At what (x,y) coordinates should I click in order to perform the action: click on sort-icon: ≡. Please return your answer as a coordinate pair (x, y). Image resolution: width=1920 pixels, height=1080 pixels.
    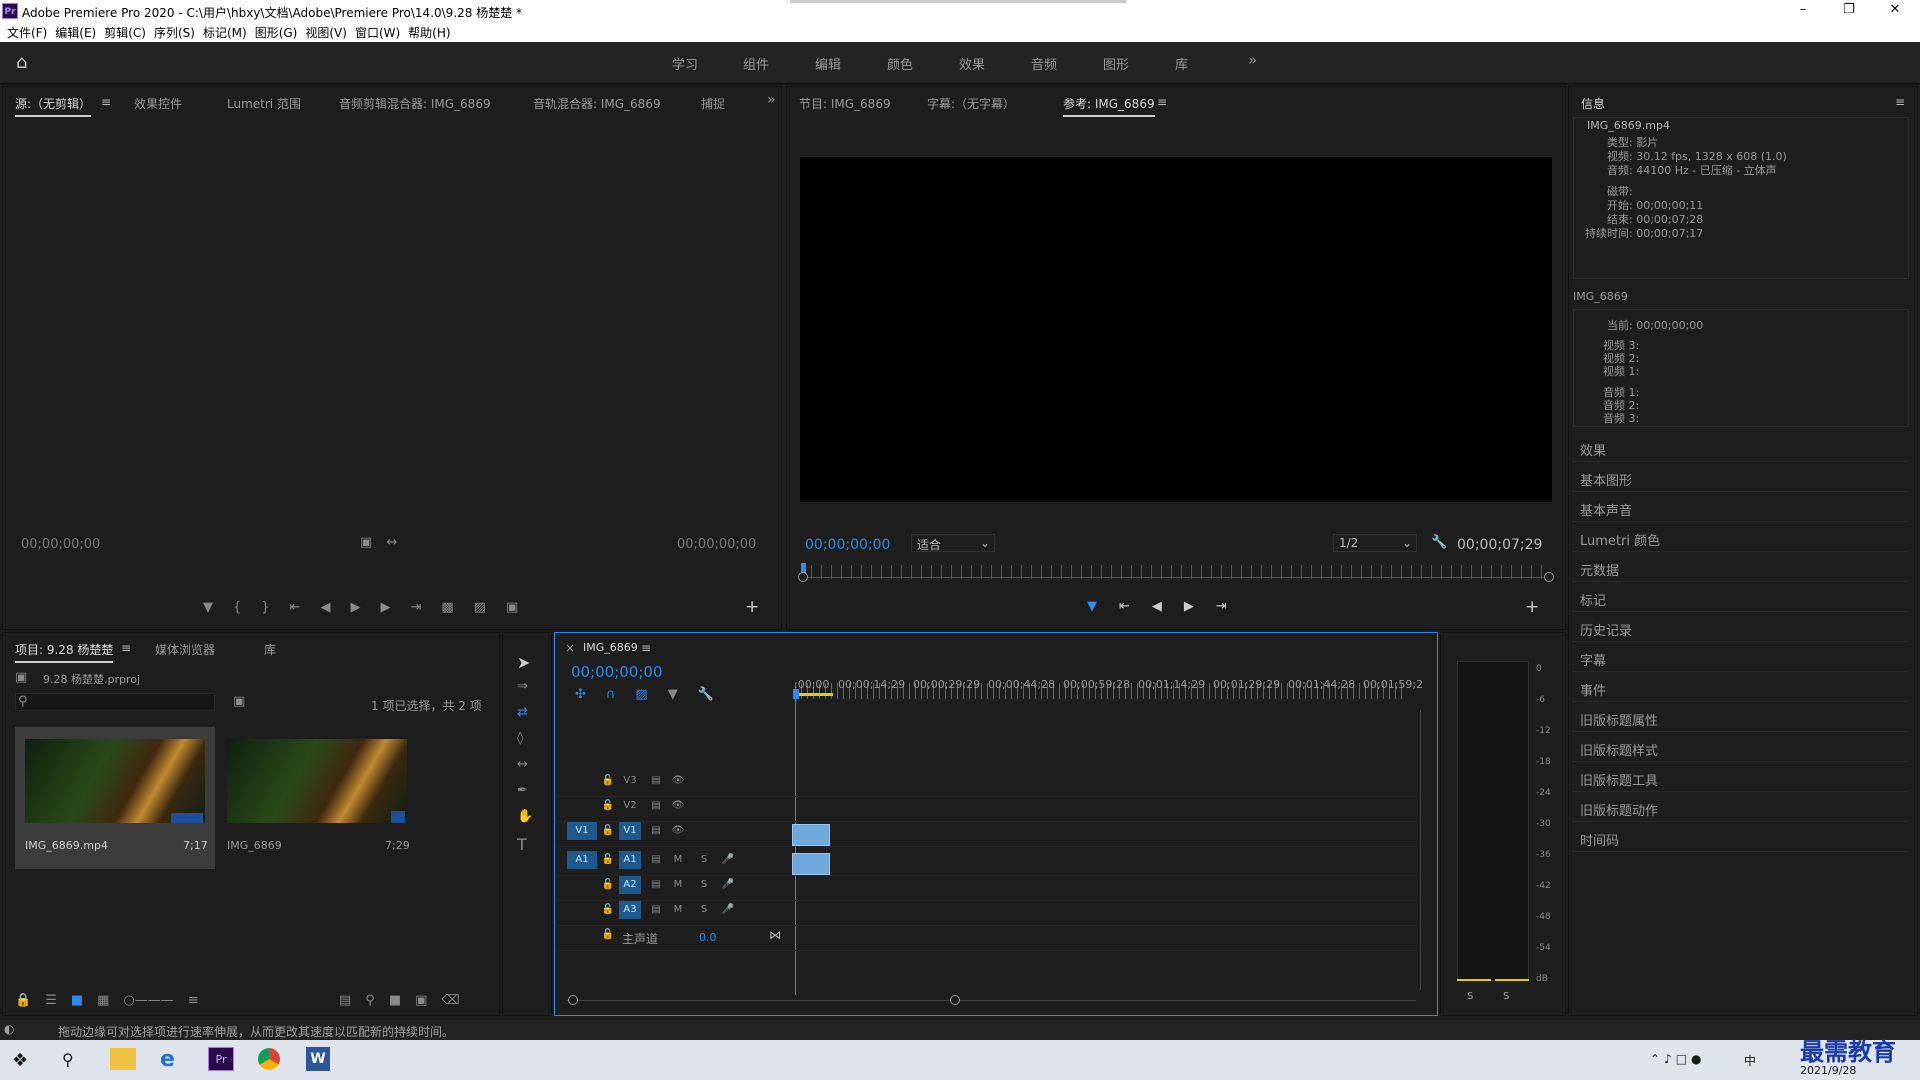
    Looking at the image, I should click on (193, 1000).